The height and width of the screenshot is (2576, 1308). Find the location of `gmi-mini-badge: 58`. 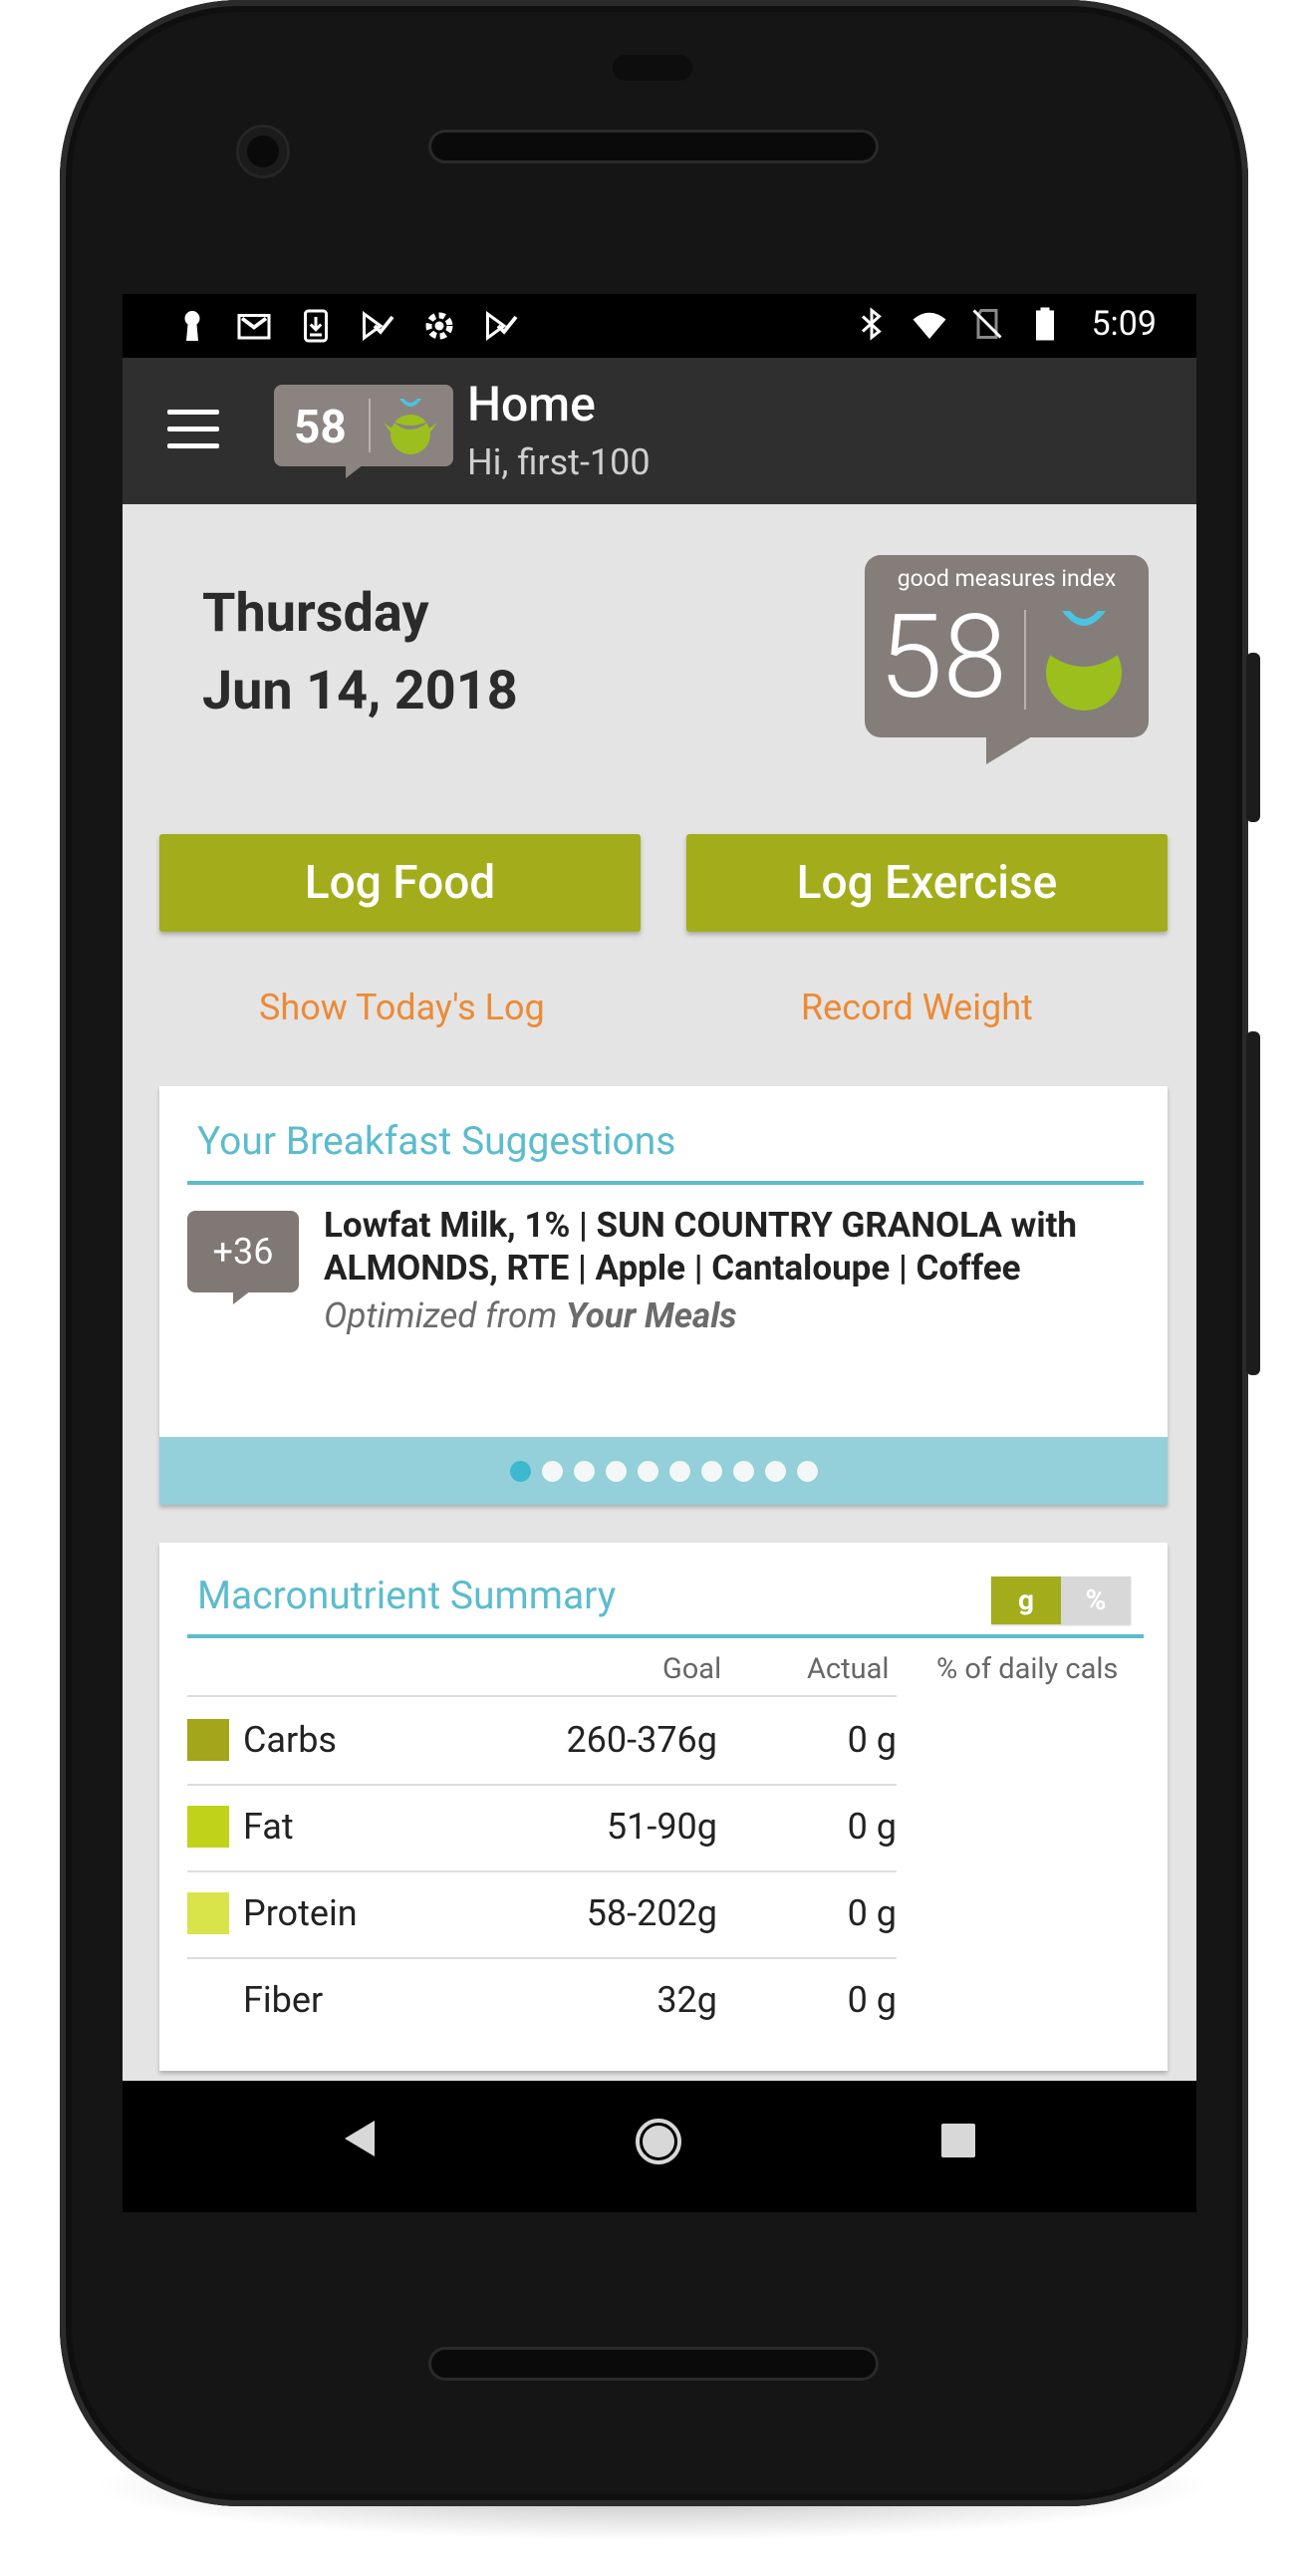

gmi-mini-badge: 58 is located at coordinates (363, 431).